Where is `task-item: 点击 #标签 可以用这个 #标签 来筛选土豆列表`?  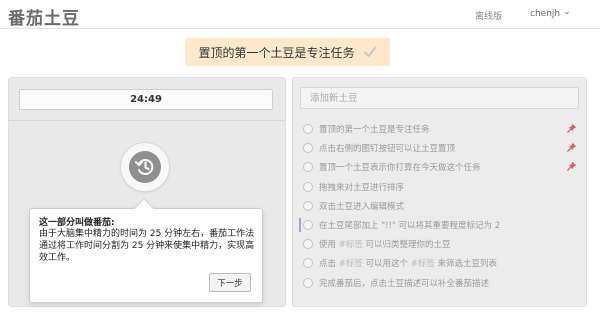 task-item: 点击 #标签 可以用这个 #标签 来筛选土豆列表 is located at coordinates (443, 263).